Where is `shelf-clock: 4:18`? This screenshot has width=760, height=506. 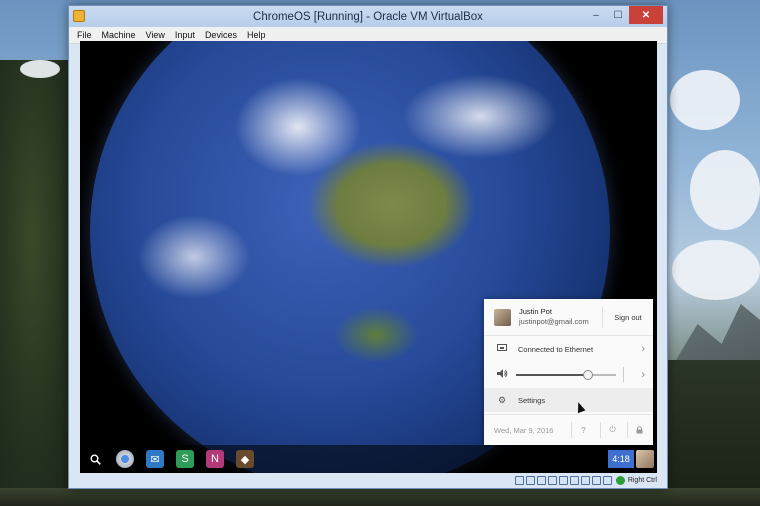 shelf-clock: 4:18 is located at coordinates (621, 459).